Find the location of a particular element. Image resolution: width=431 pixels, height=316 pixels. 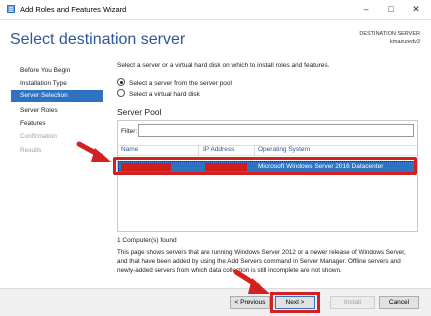

annotation-highlight-row is located at coordinates (265, 166).